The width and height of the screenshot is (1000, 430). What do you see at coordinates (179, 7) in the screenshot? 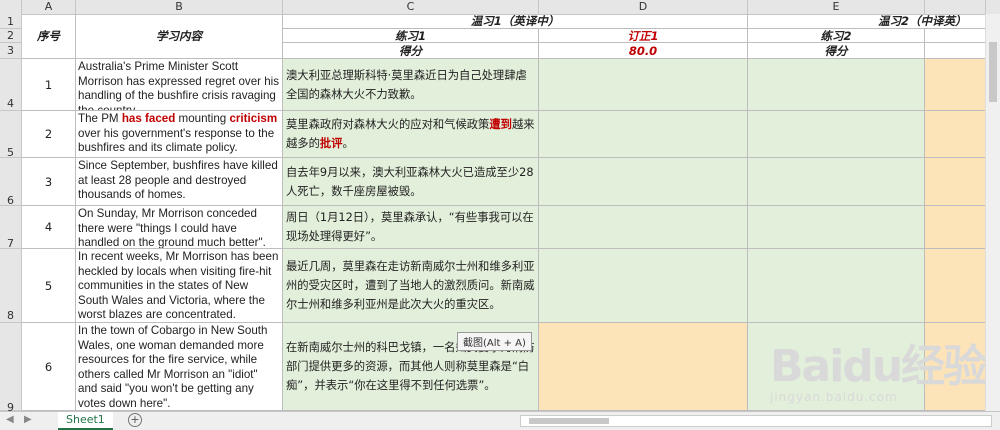
I see `col-header-b: B` at bounding box center [179, 7].